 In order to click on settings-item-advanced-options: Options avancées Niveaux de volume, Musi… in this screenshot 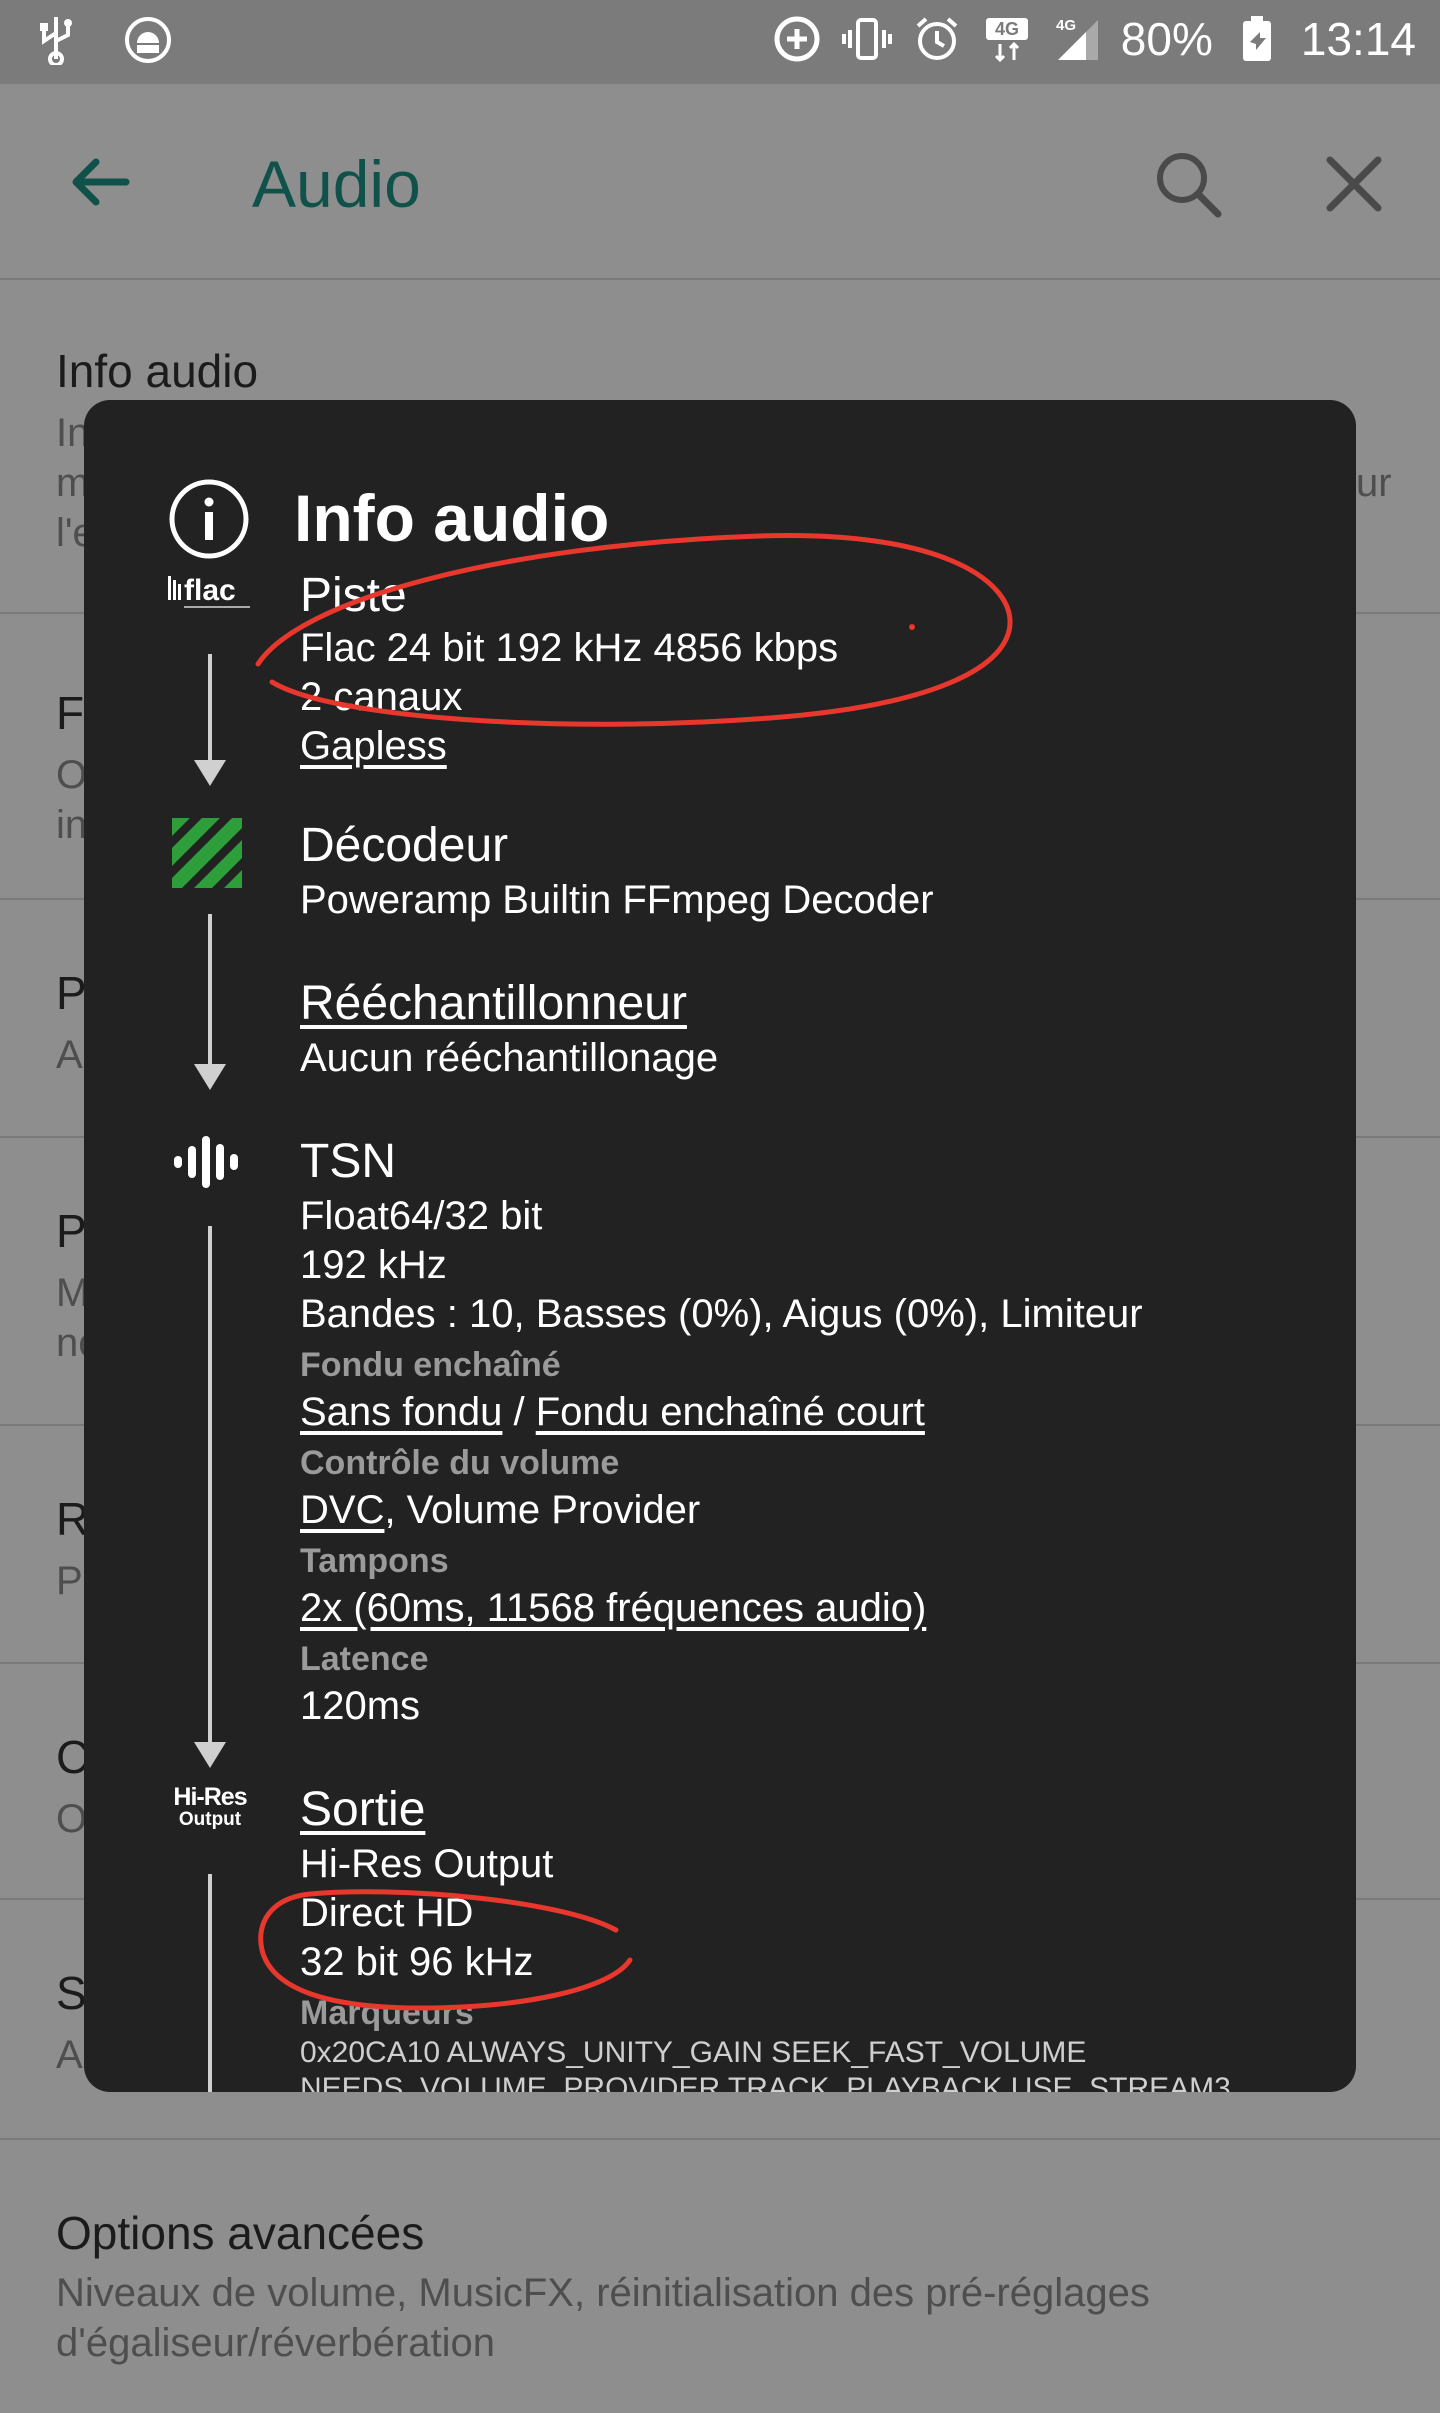, I will do `click(720, 2276)`.